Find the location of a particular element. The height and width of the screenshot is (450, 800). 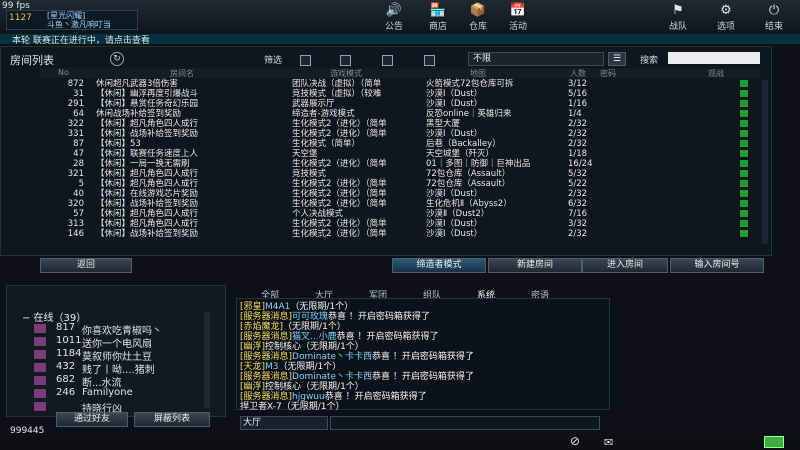

user-info: 1127 [星光闪耀] 斗鱼丶激凡响叮当 is located at coordinates (72, 20).